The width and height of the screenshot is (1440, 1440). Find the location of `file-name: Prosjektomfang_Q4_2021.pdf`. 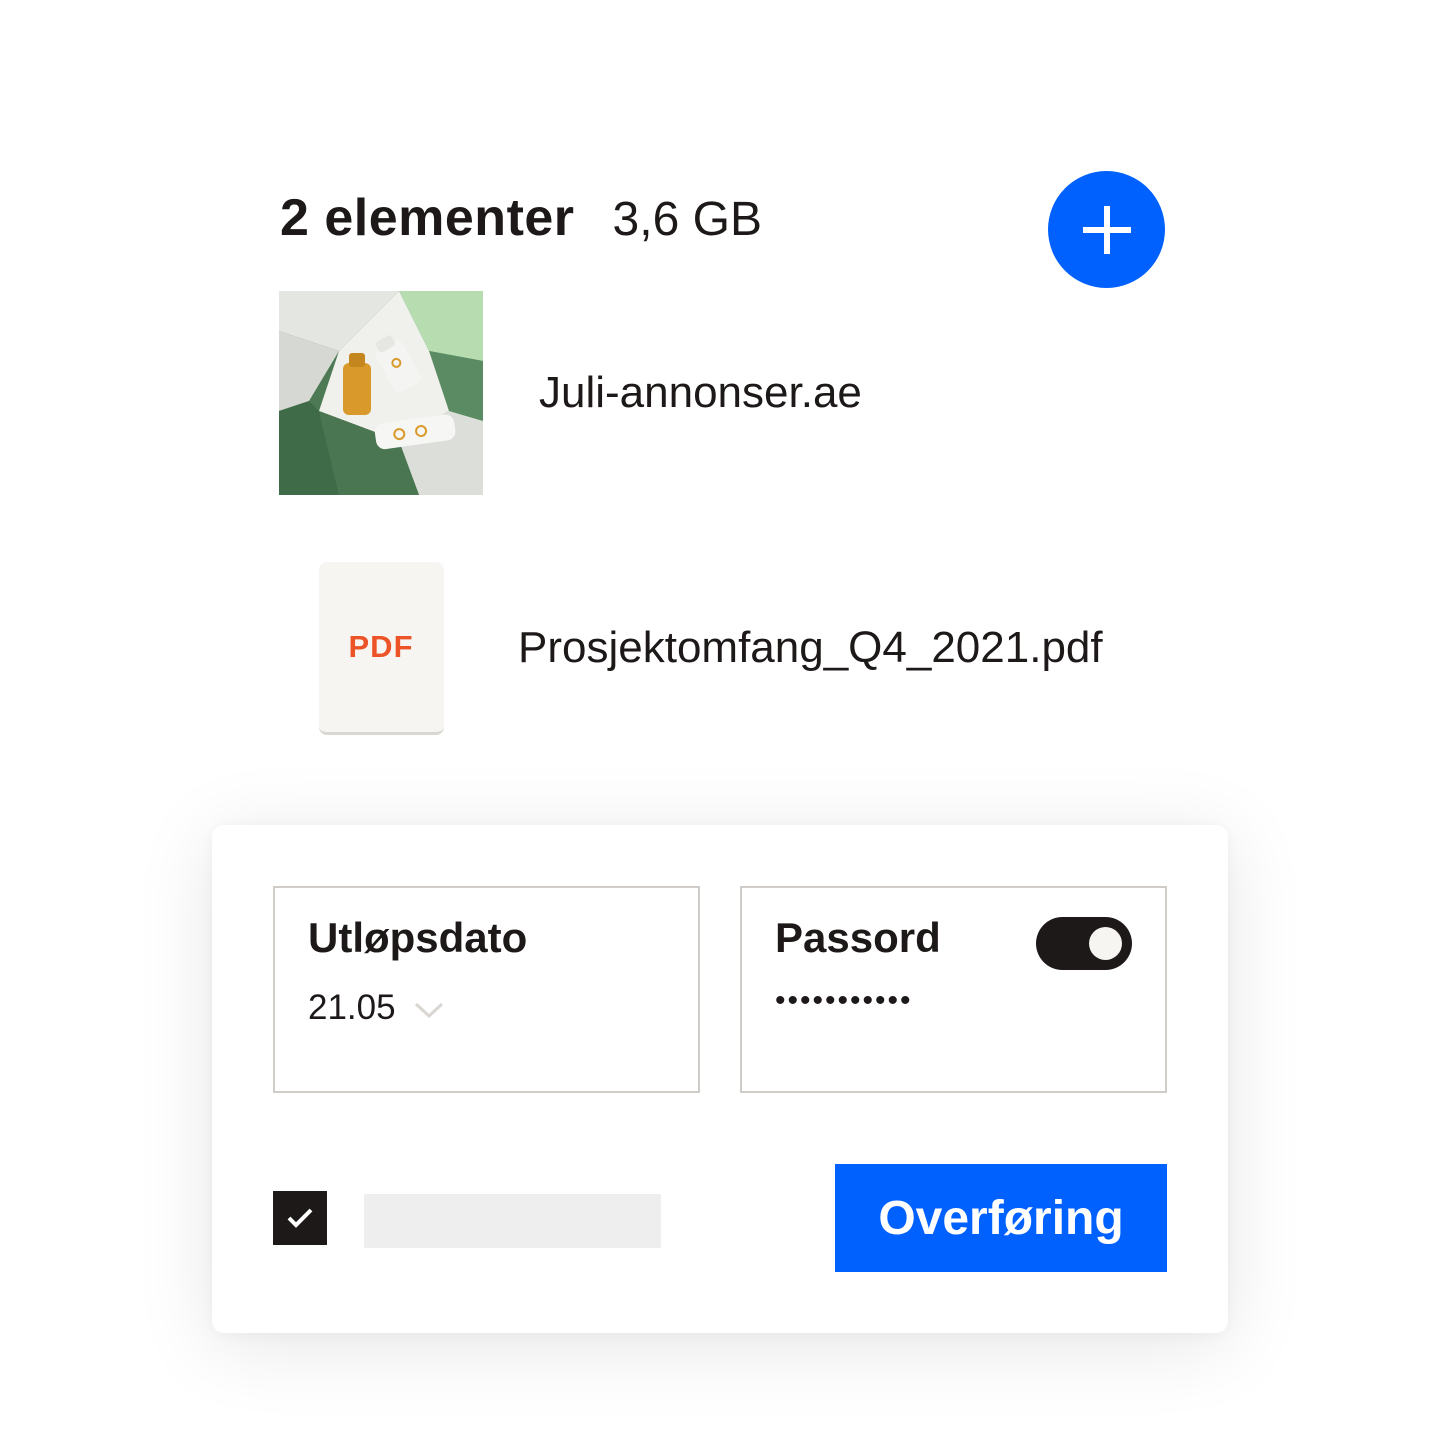

file-name: Prosjektomfang_Q4_2021.pdf is located at coordinates (810, 647).